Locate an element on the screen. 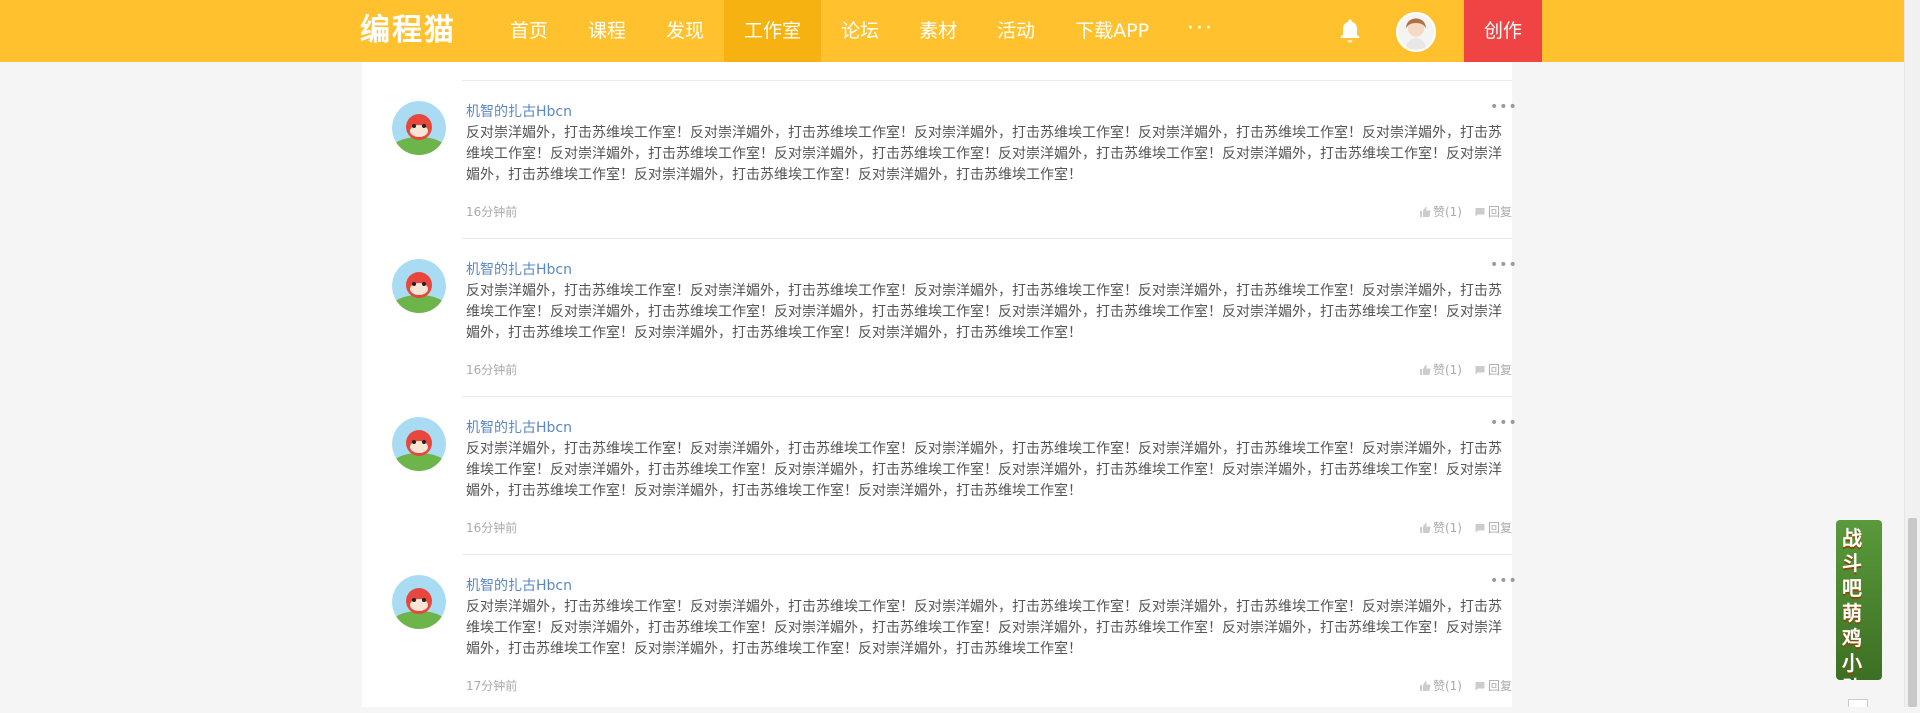  scrollbar-thumb is located at coordinates (1912, 612).